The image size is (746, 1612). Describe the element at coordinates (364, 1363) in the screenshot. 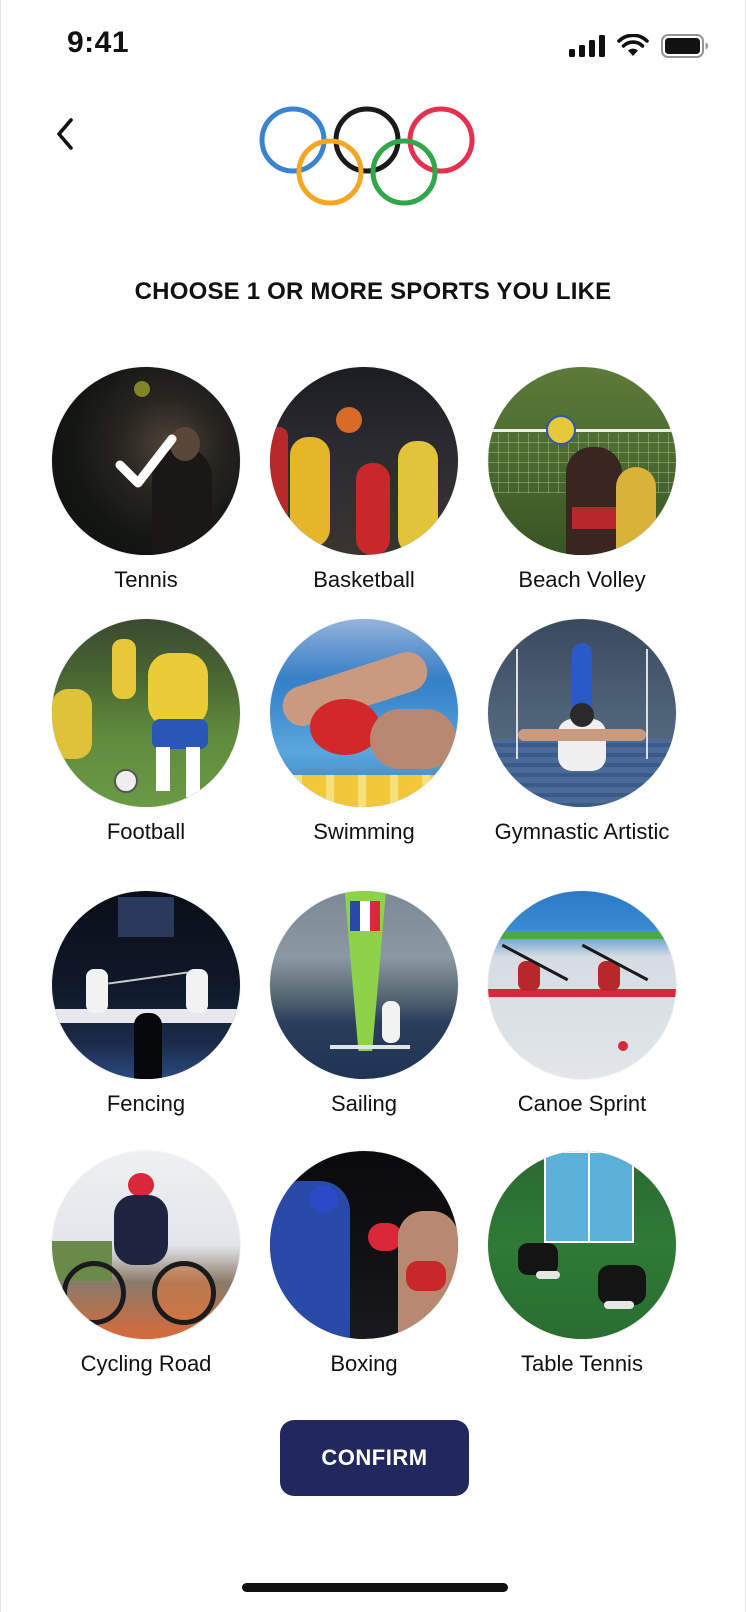

I see `sport-label: Boxing` at that location.